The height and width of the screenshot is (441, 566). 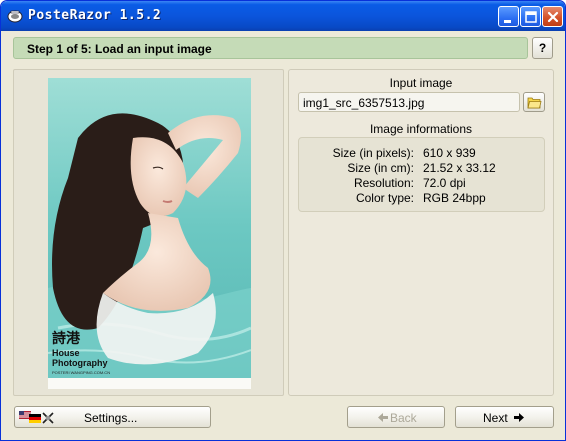 What do you see at coordinates (383, 183) in the screenshot?
I see `info-key: Resolution:` at bounding box center [383, 183].